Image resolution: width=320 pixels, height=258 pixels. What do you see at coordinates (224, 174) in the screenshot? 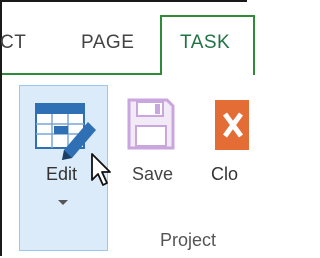
I see `close-button-label: Clo` at bounding box center [224, 174].